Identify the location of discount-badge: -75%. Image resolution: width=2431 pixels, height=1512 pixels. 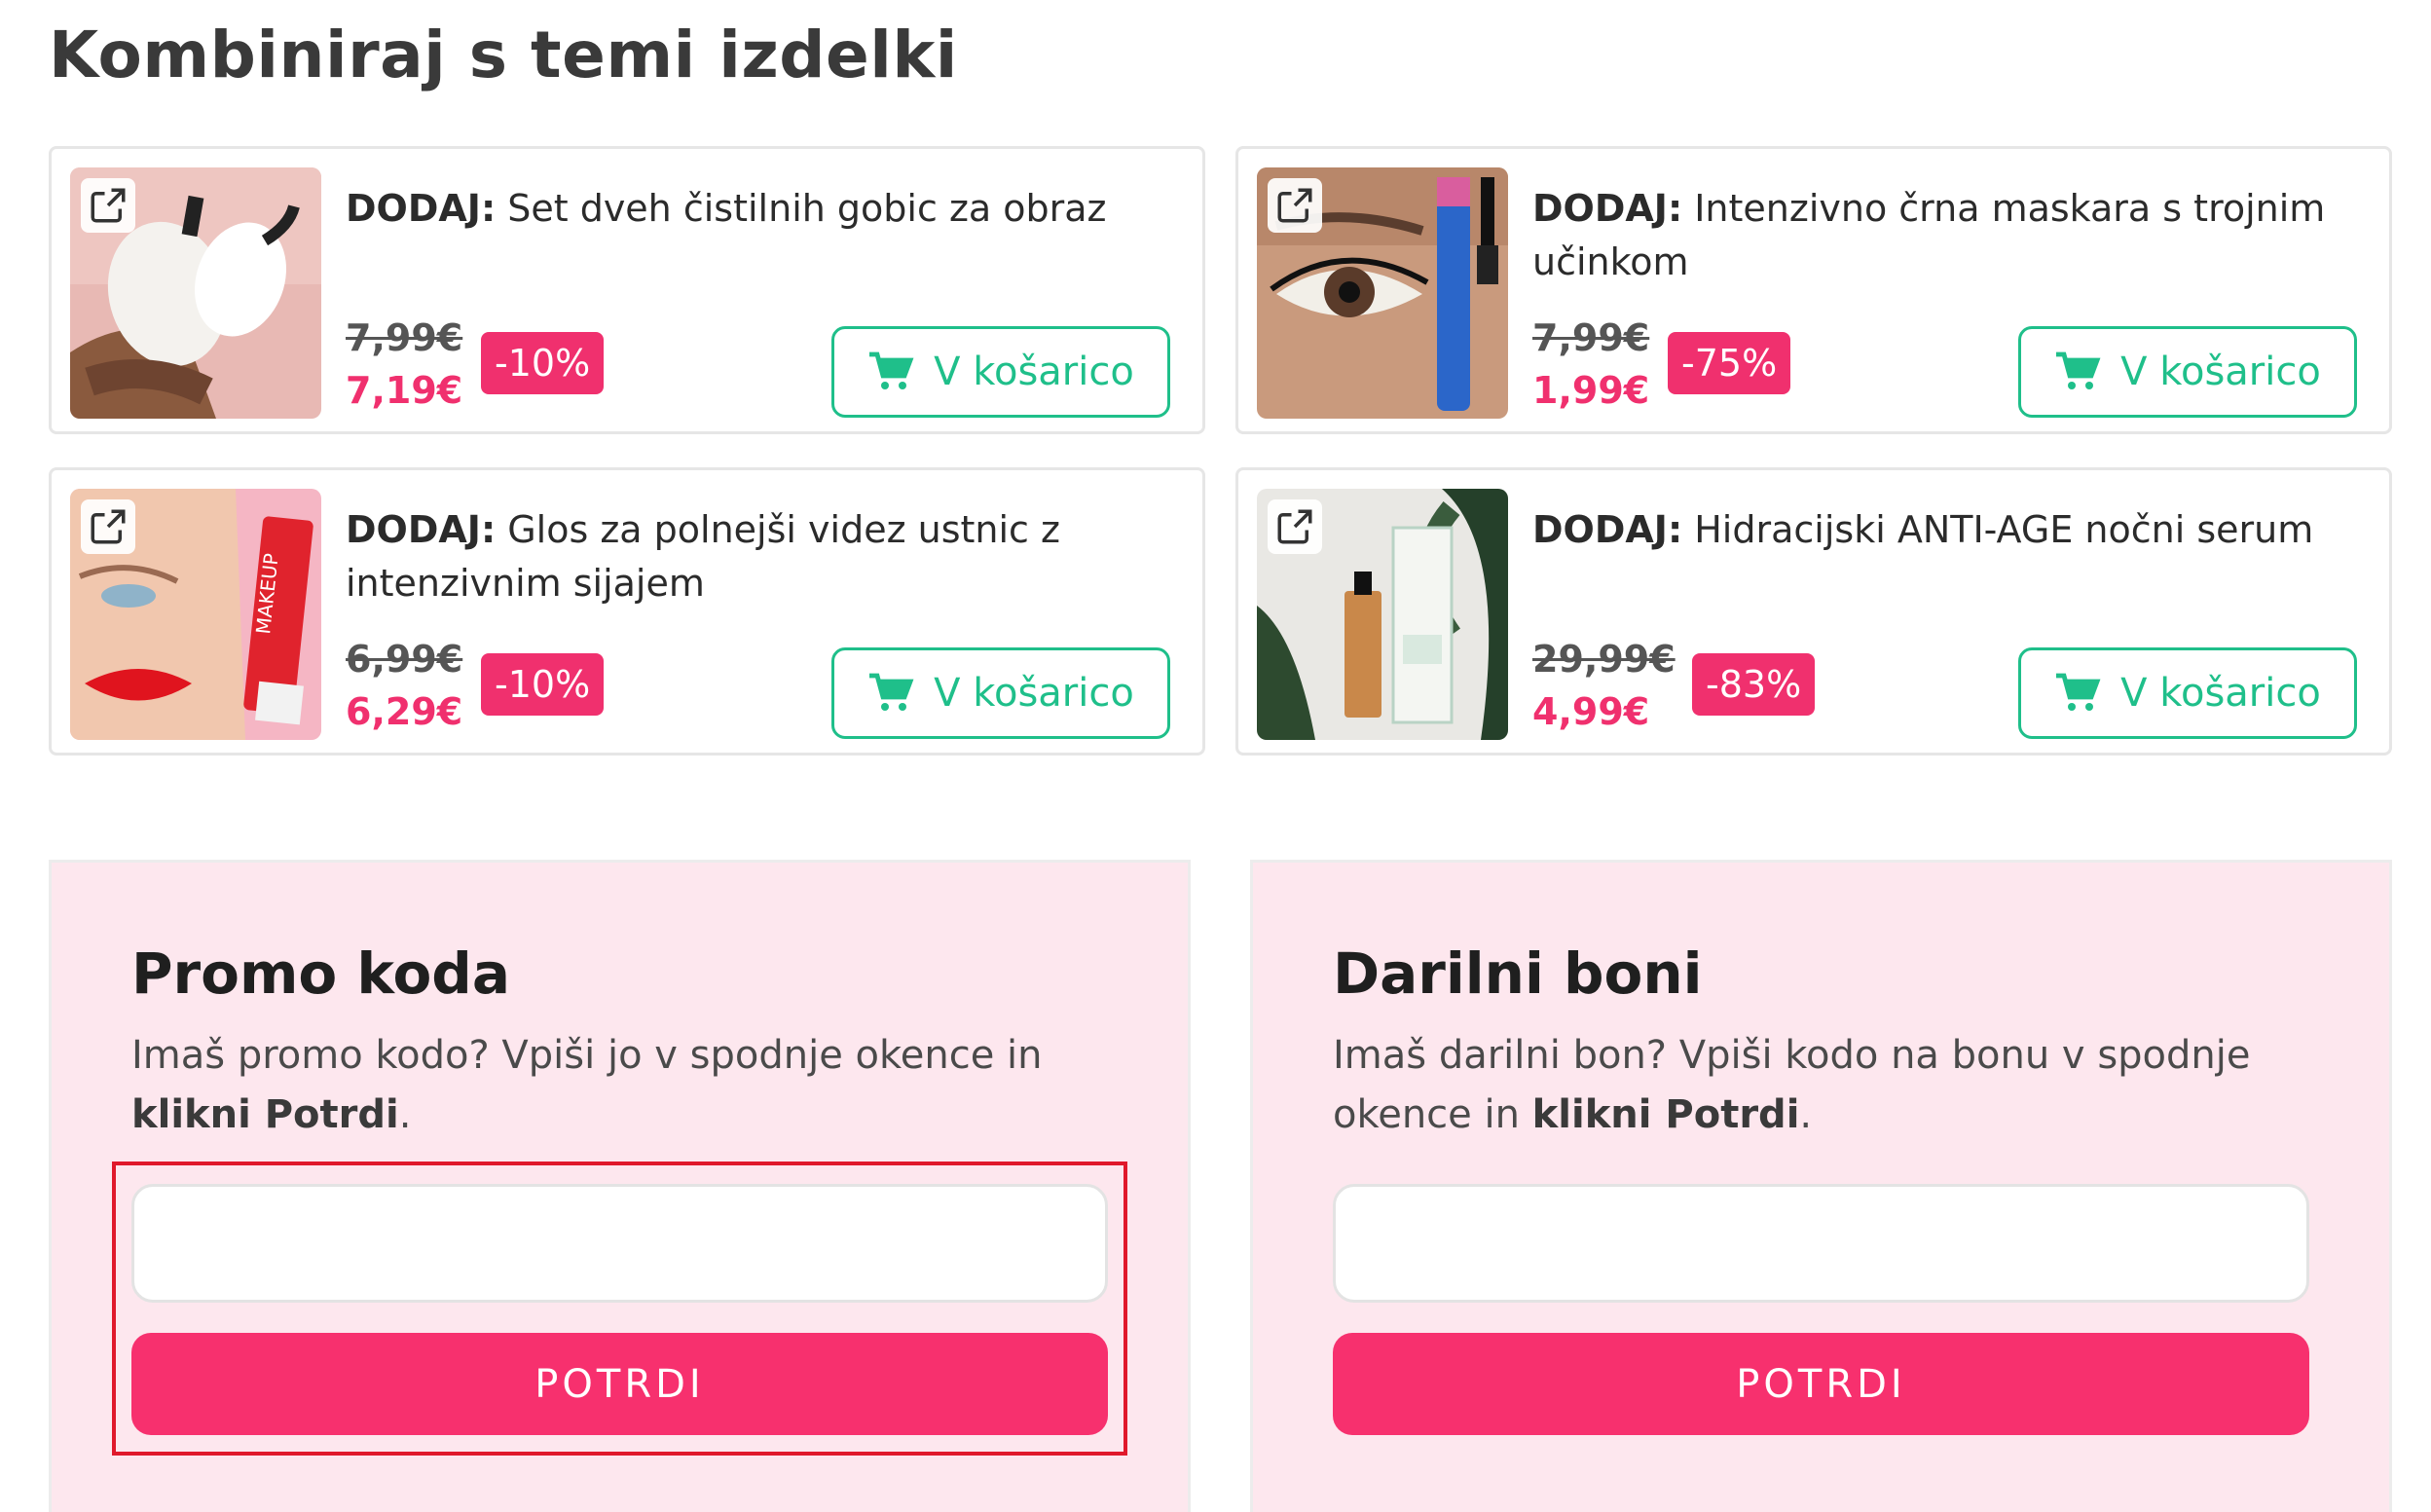
(1729, 363).